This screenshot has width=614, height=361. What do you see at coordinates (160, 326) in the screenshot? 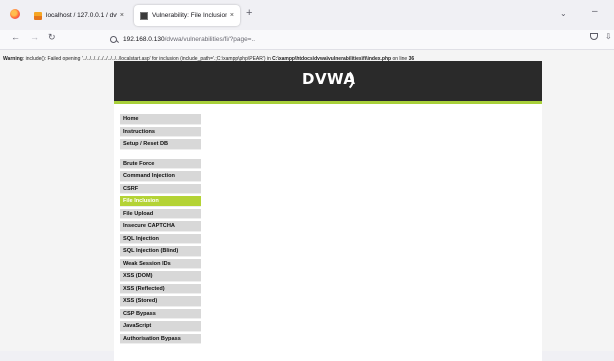
I see `menu-item-javascript: JavaScript` at bounding box center [160, 326].